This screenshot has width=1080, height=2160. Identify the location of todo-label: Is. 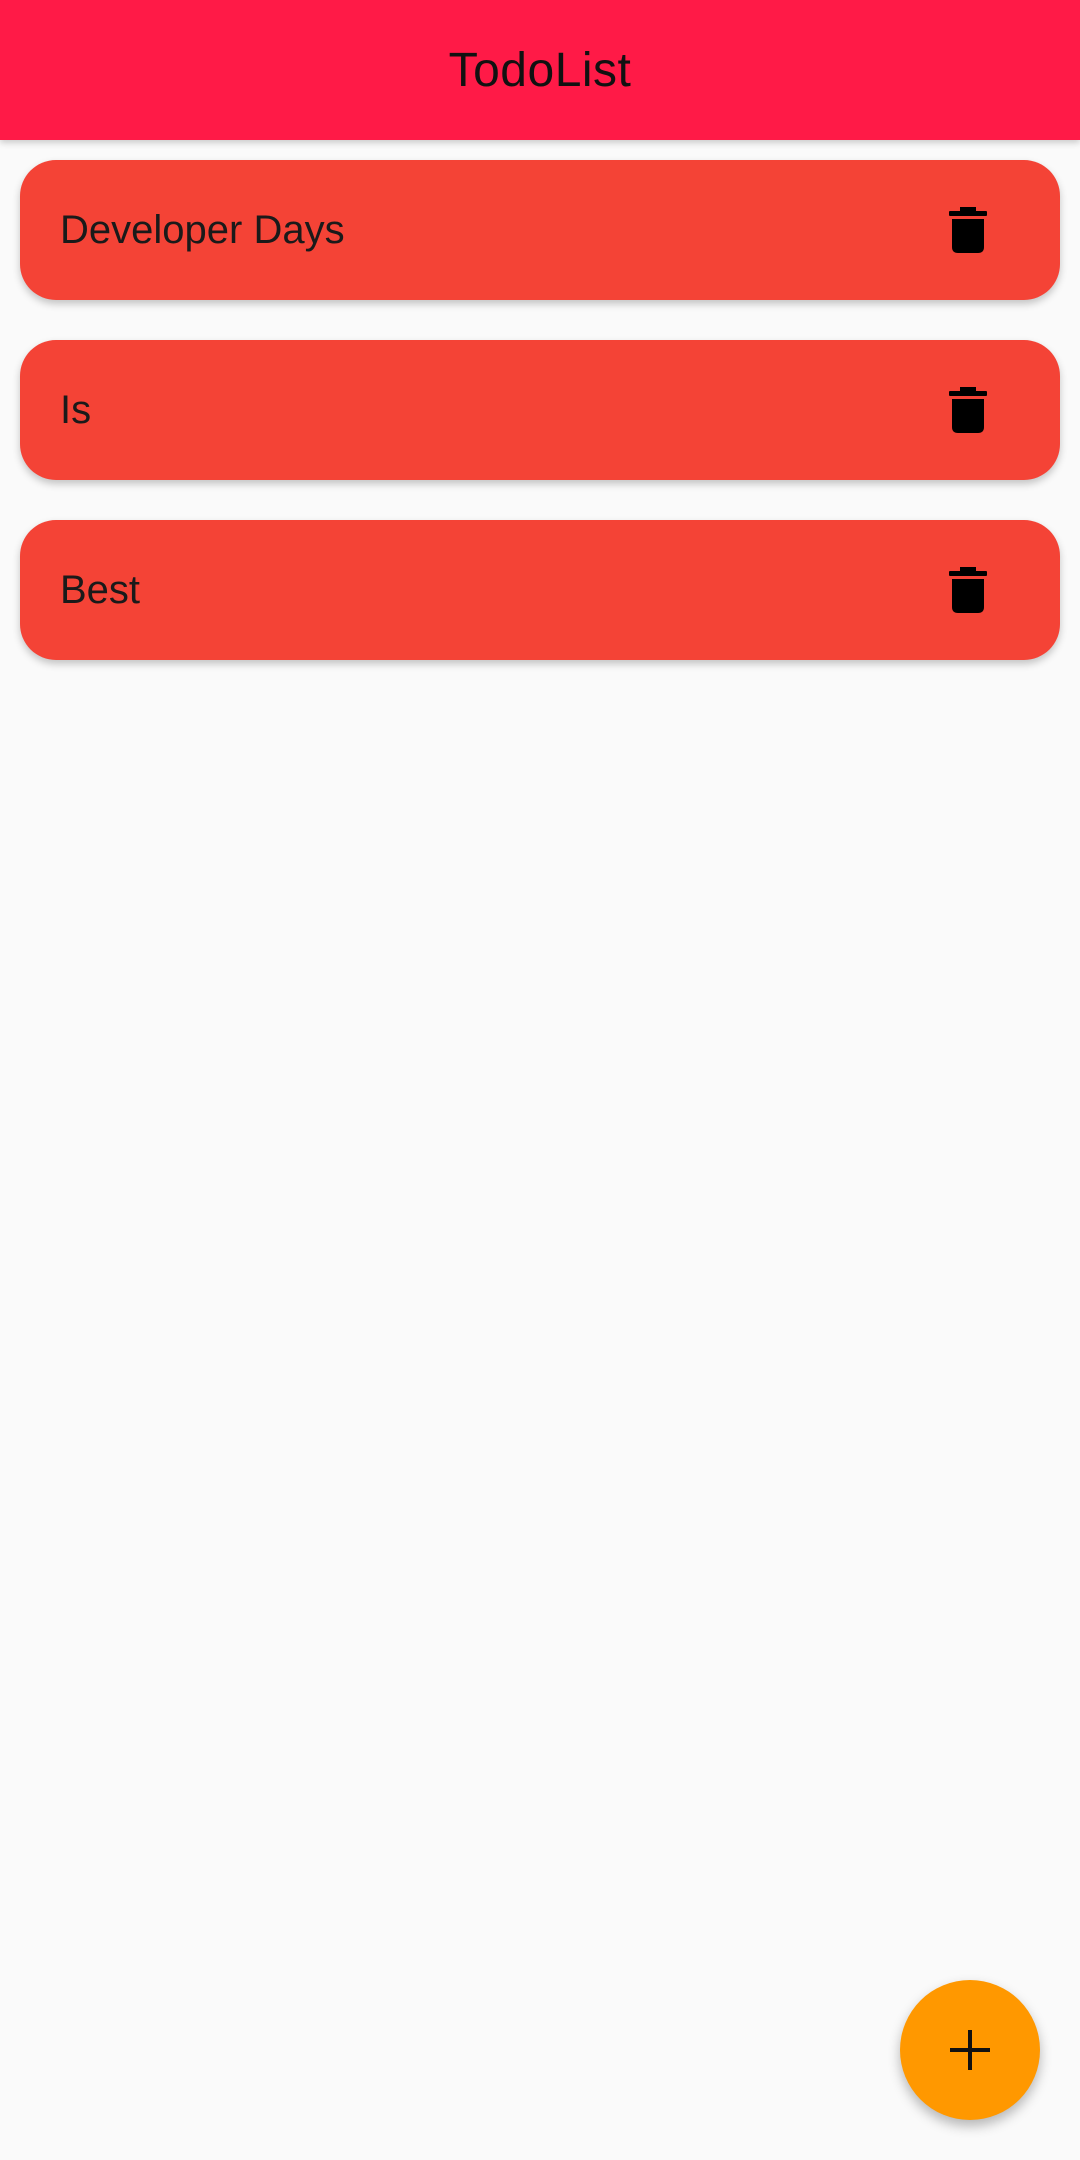
(76, 409).